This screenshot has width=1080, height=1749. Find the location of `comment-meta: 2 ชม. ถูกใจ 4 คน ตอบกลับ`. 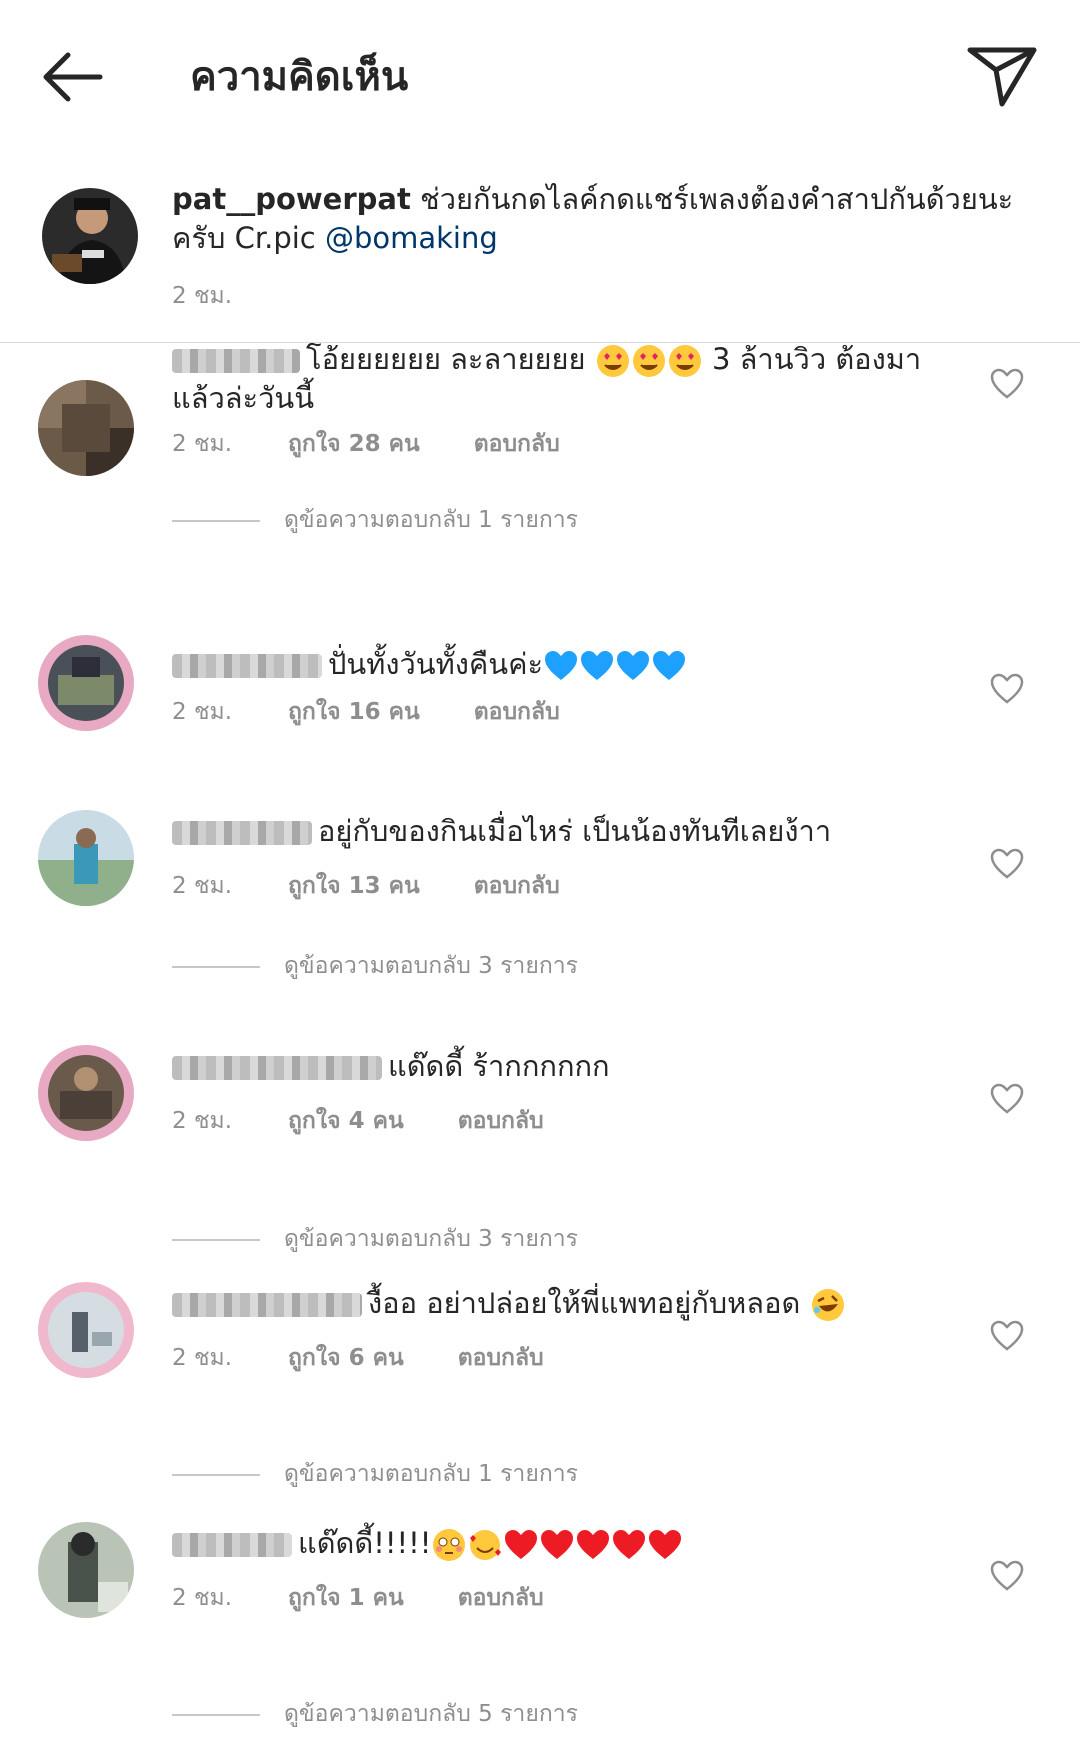

comment-meta: 2 ชม. ถูกใจ 4 คน ตอบกลับ is located at coordinates (358, 1121).